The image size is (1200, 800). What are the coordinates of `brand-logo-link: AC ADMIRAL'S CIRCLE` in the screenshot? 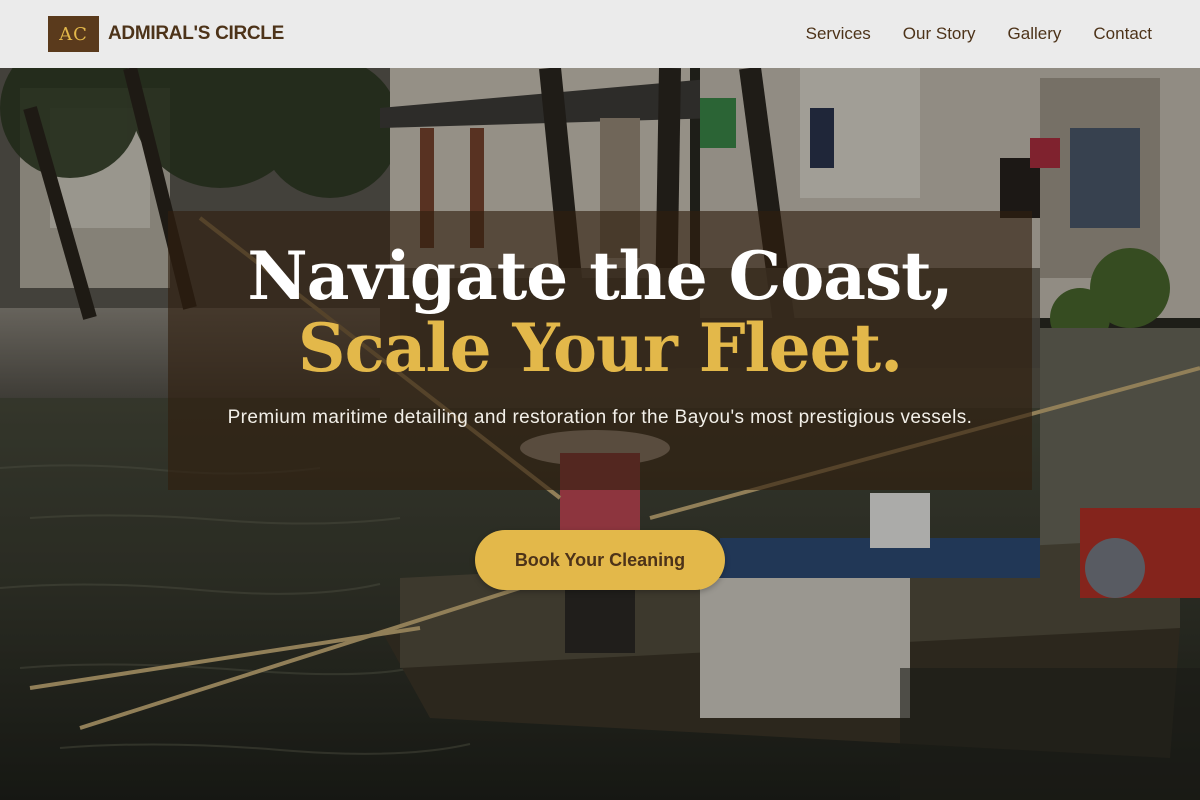 It's located at (166, 34).